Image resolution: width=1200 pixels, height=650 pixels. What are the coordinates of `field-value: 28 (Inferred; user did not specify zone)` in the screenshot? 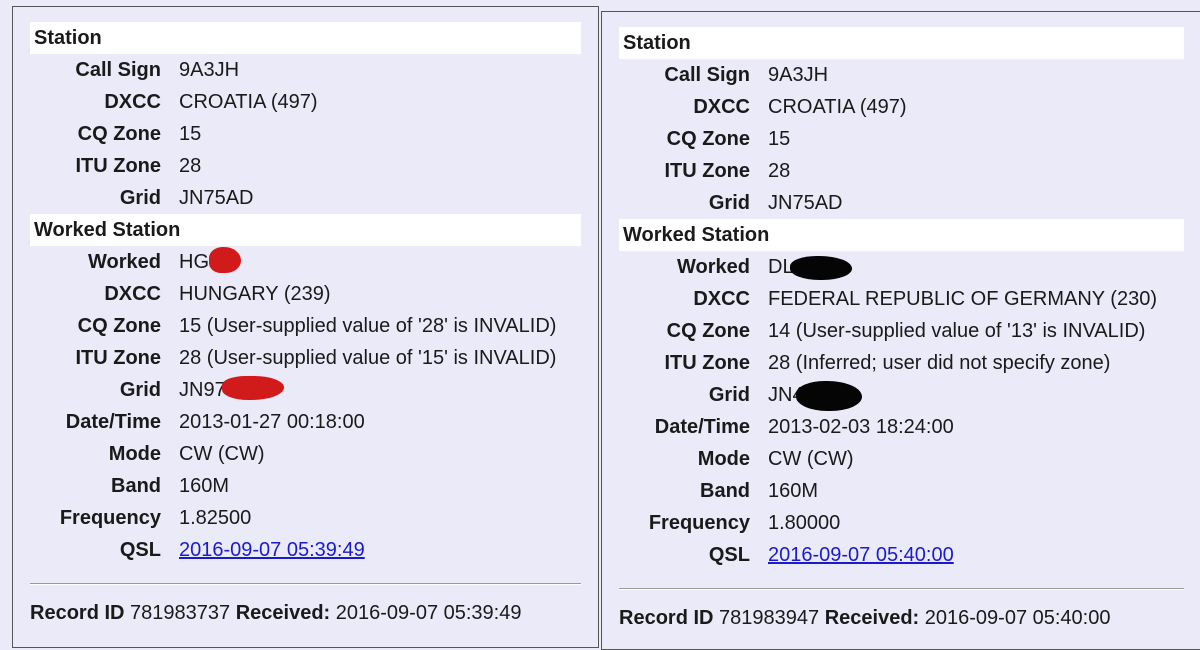 It's located at (939, 363).